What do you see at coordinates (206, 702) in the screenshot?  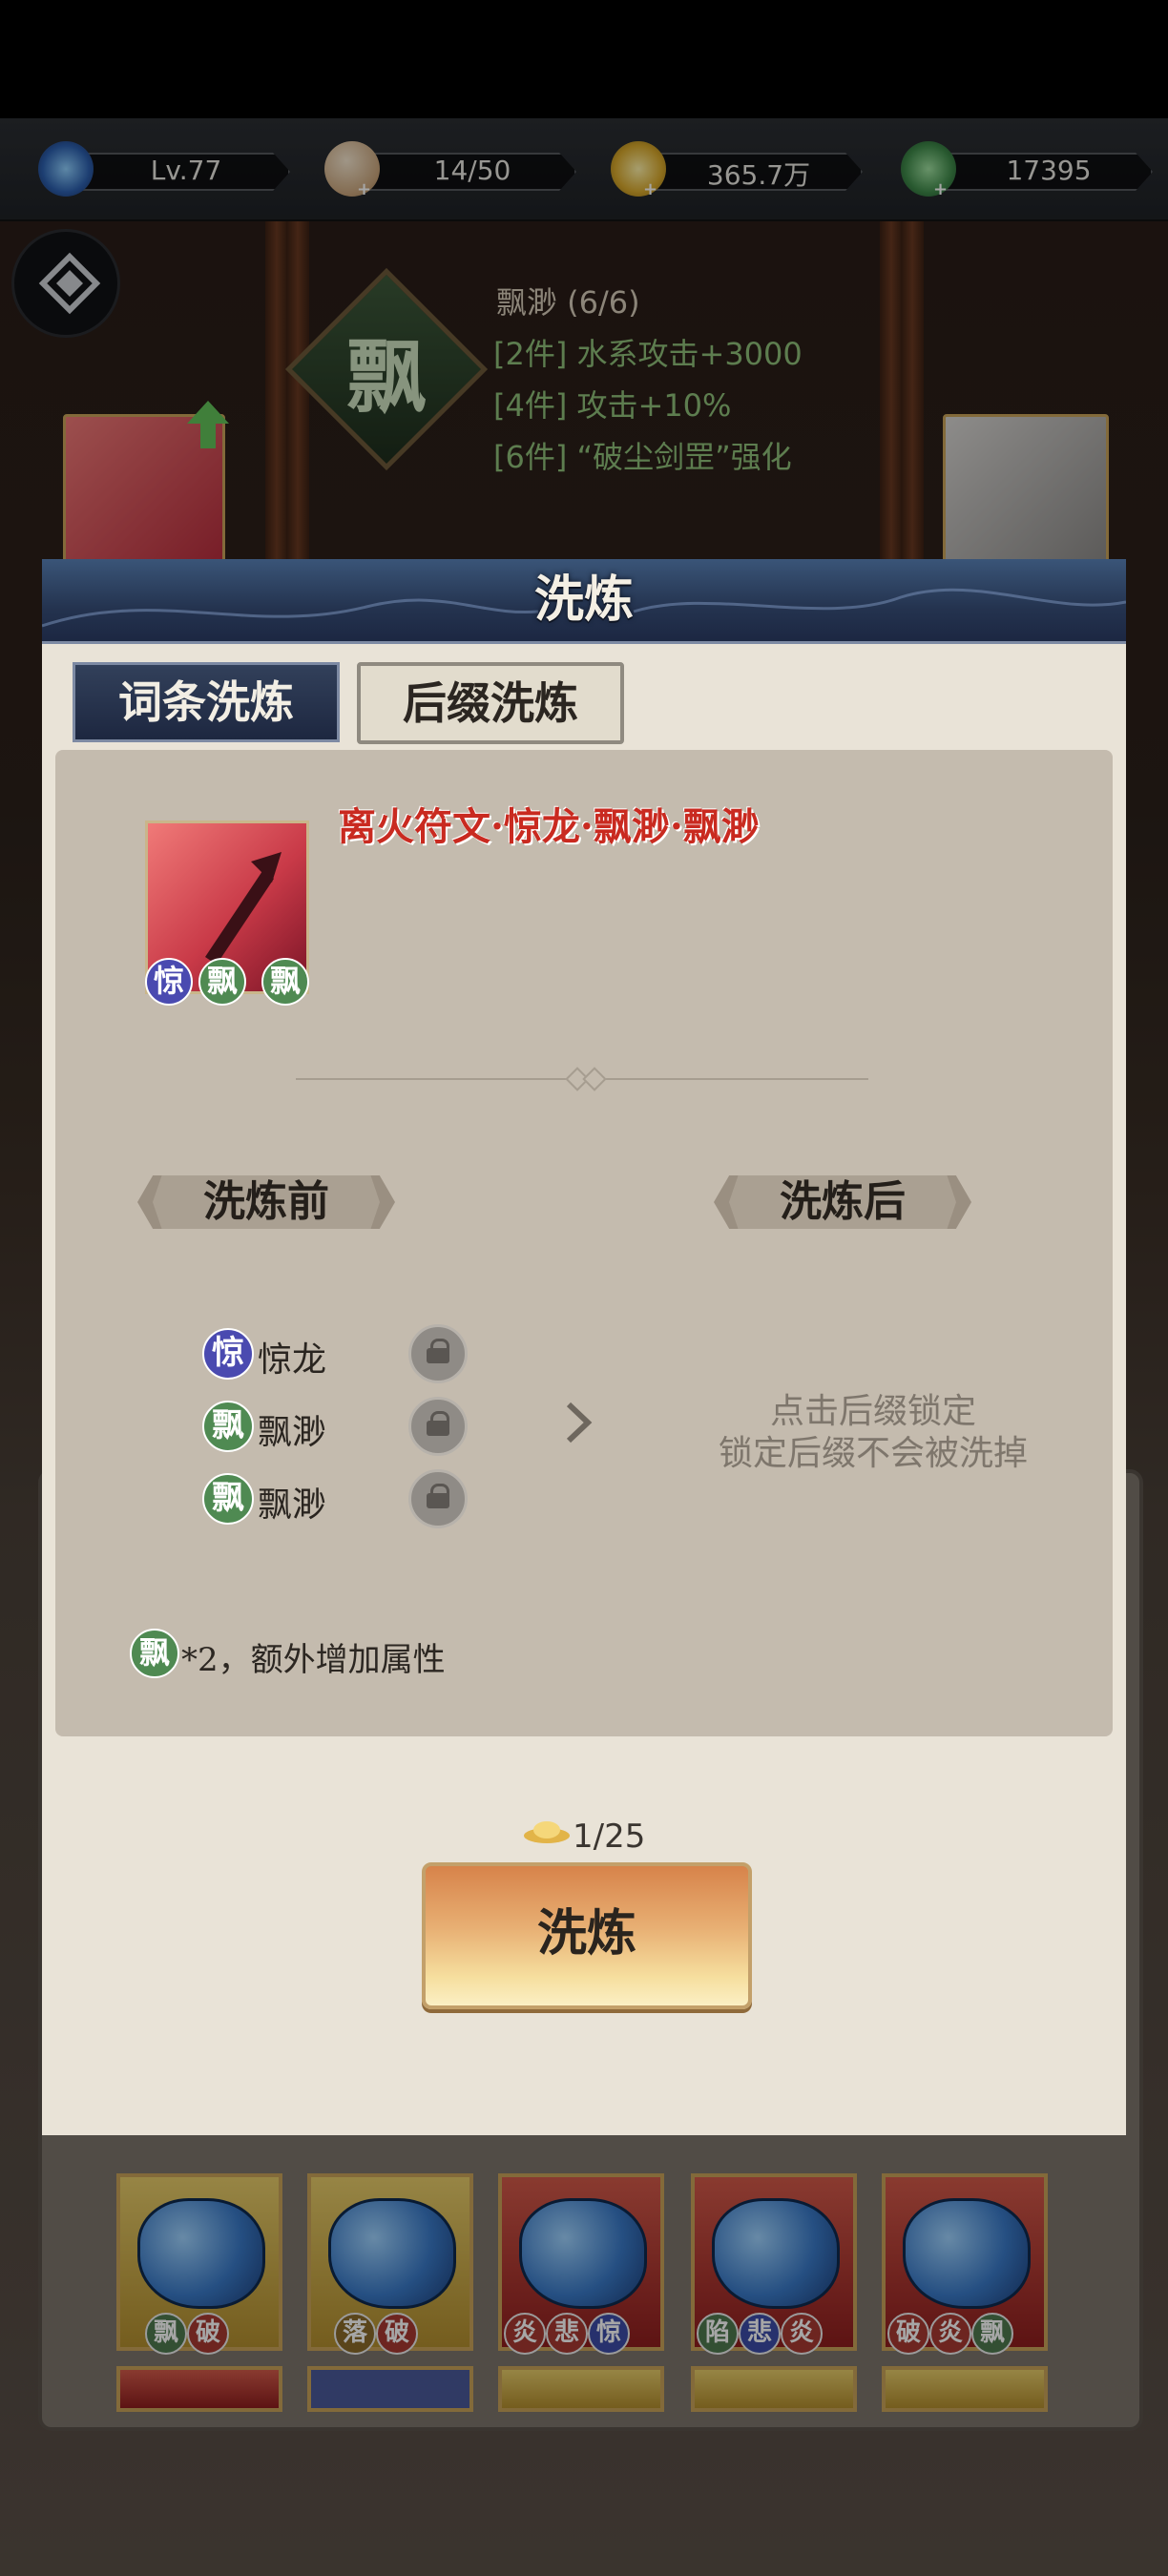 I see `tab-entry-refine: 词条洗炼` at bounding box center [206, 702].